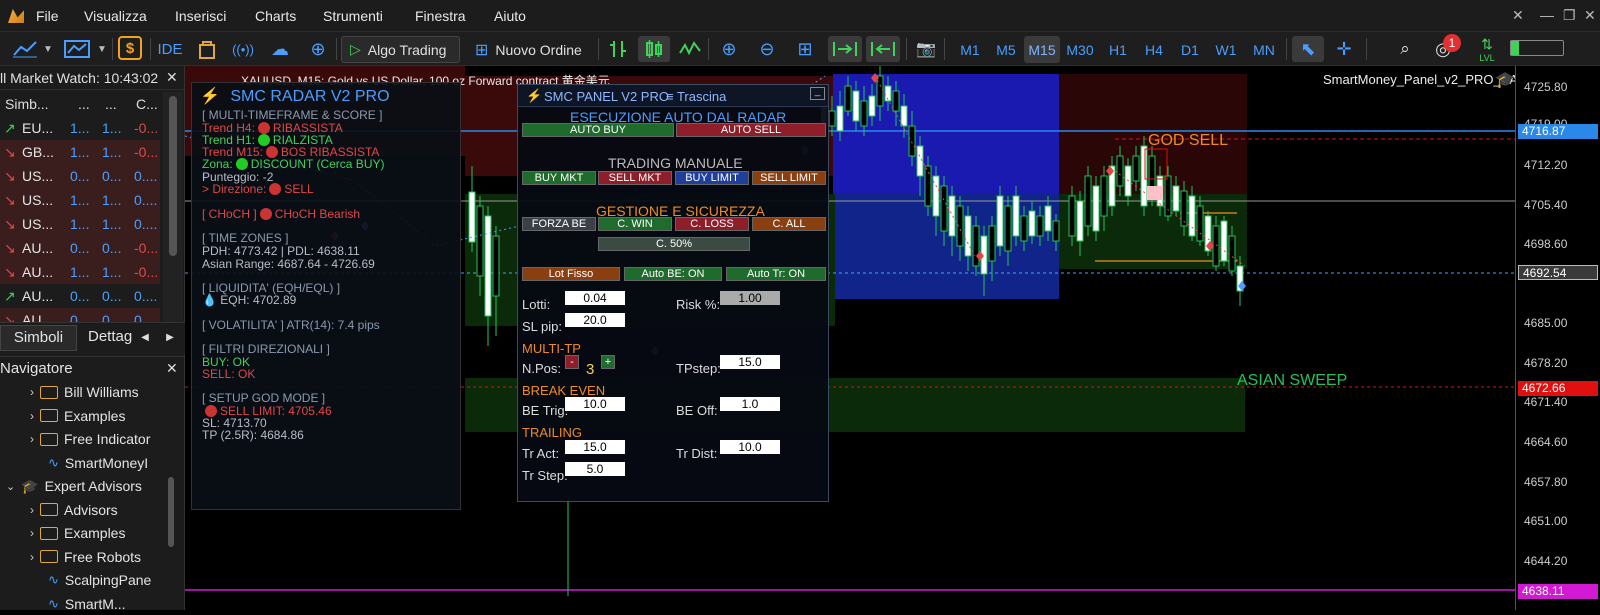 Image resolution: width=1600 pixels, height=615 pixels. Describe the element at coordinates (25, 49) in the screenshot. I see `line-chart-icon` at that location.